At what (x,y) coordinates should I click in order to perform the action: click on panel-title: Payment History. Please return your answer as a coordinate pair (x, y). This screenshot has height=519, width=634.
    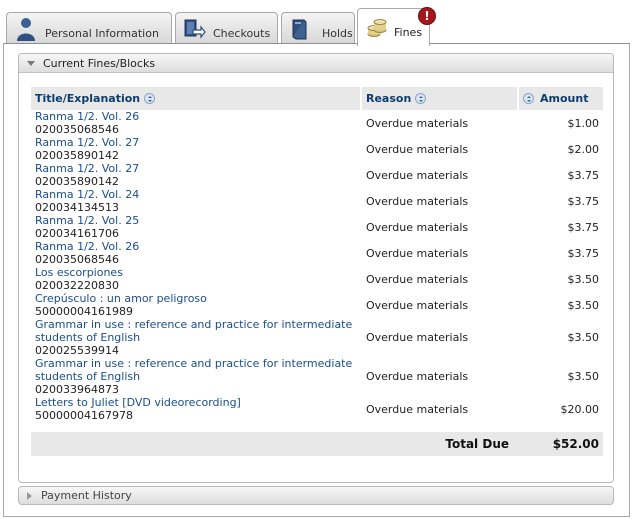
    Looking at the image, I should click on (86, 495).